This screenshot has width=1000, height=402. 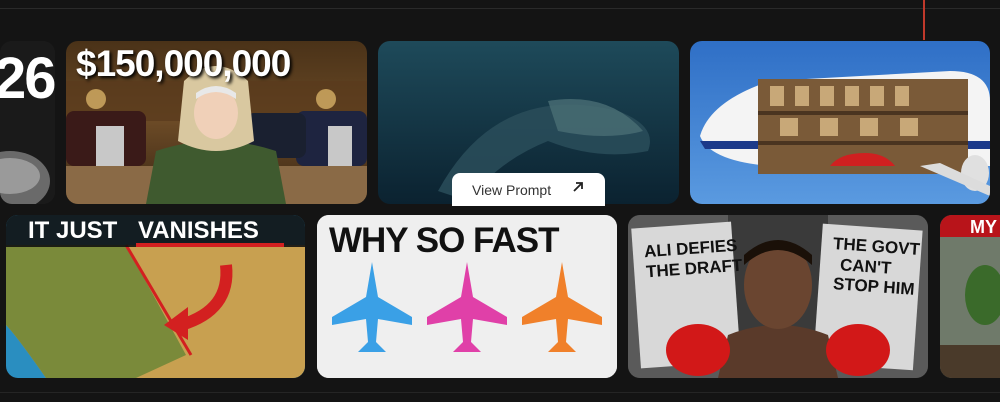 I want to click on thumbnail-title-part2: VANISHES, so click(x=198, y=230).